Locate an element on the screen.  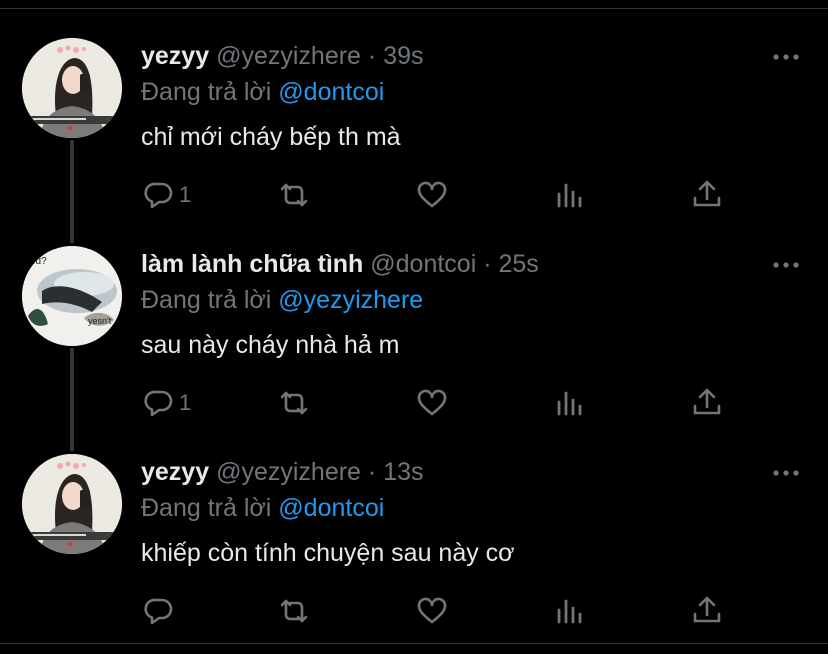
avatar: od? yesn't is located at coordinates (72, 296).